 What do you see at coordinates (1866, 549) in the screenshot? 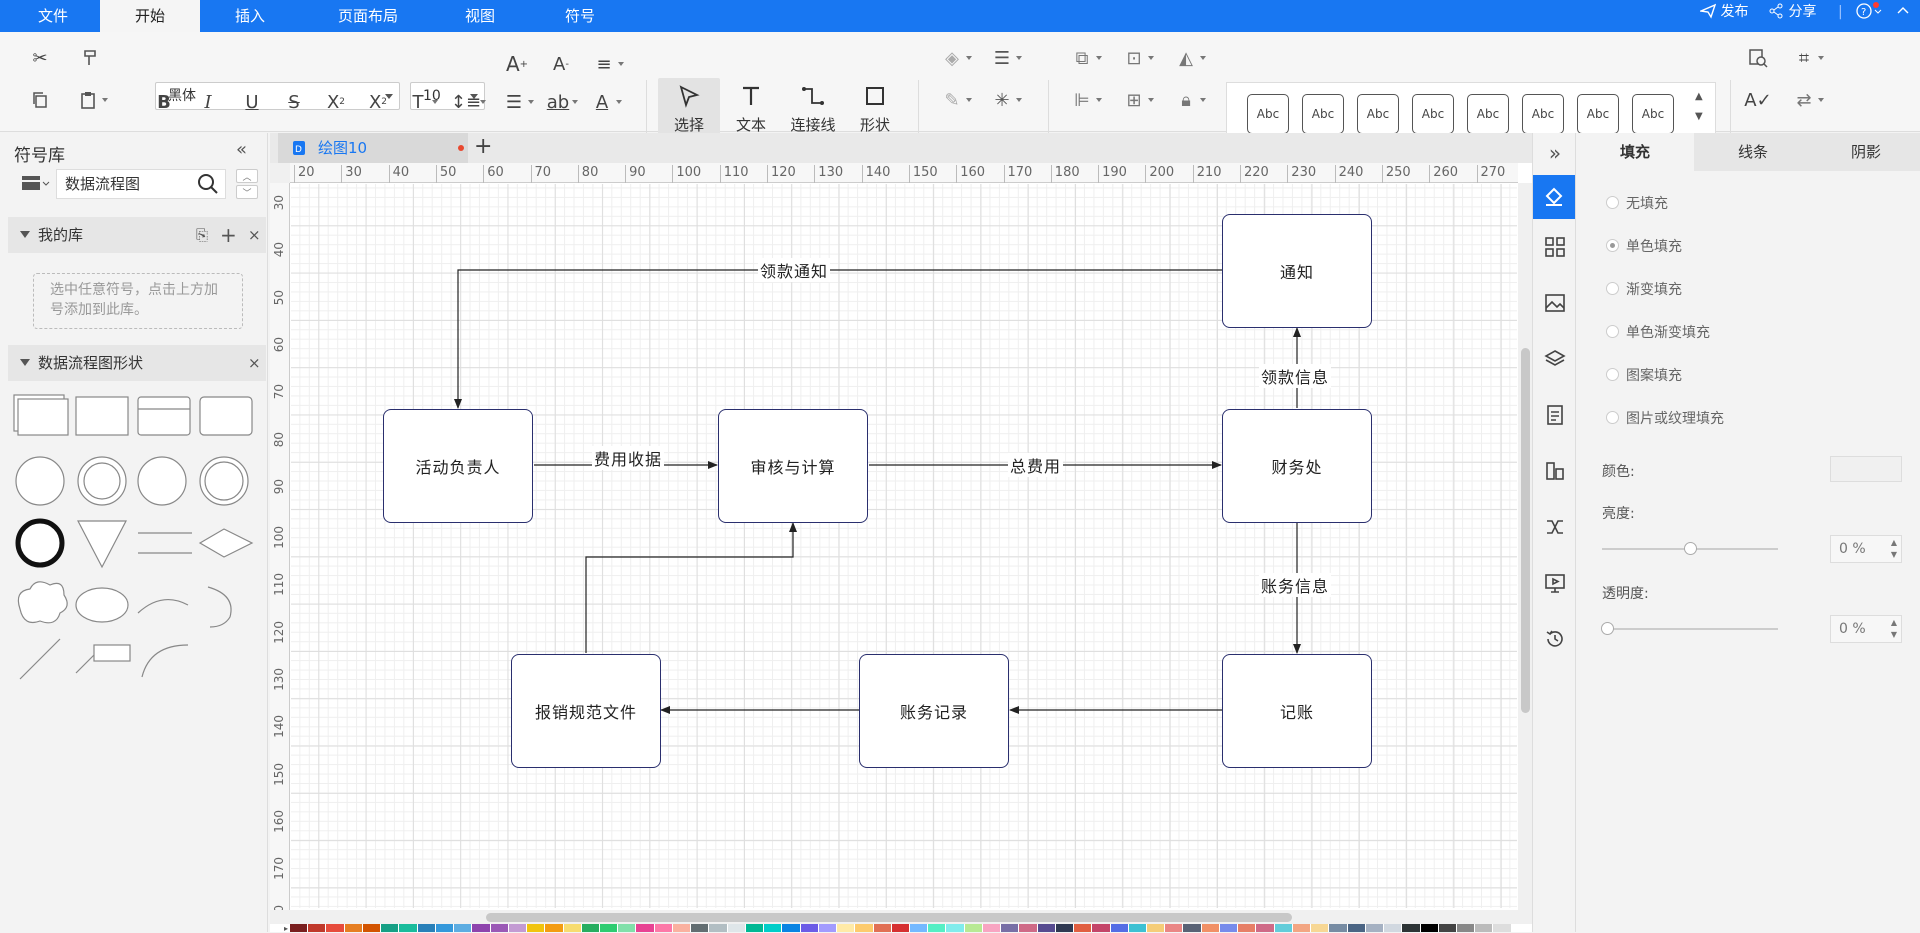
I see `brightness-input: 0 % ▲ ▼` at bounding box center [1866, 549].